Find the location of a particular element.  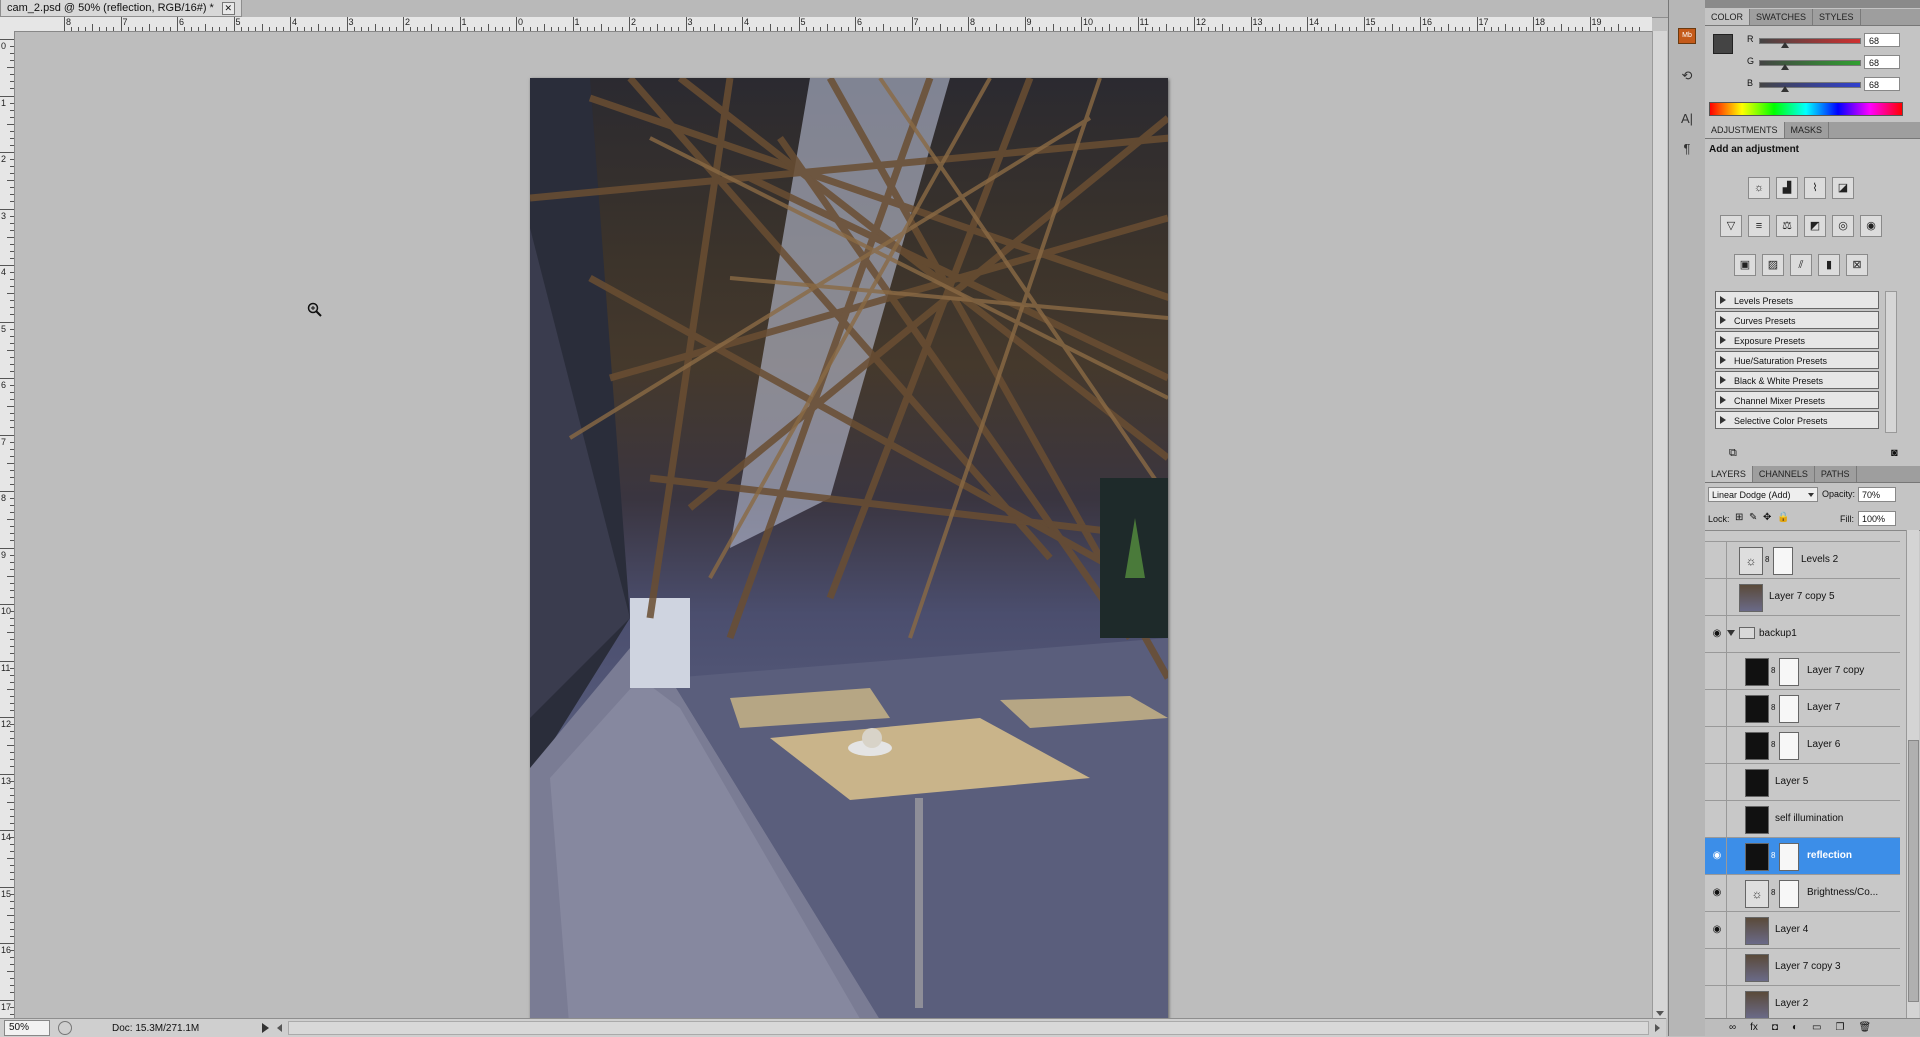

layer-row: 8 Layer 7 is located at coordinates (1802, 708).